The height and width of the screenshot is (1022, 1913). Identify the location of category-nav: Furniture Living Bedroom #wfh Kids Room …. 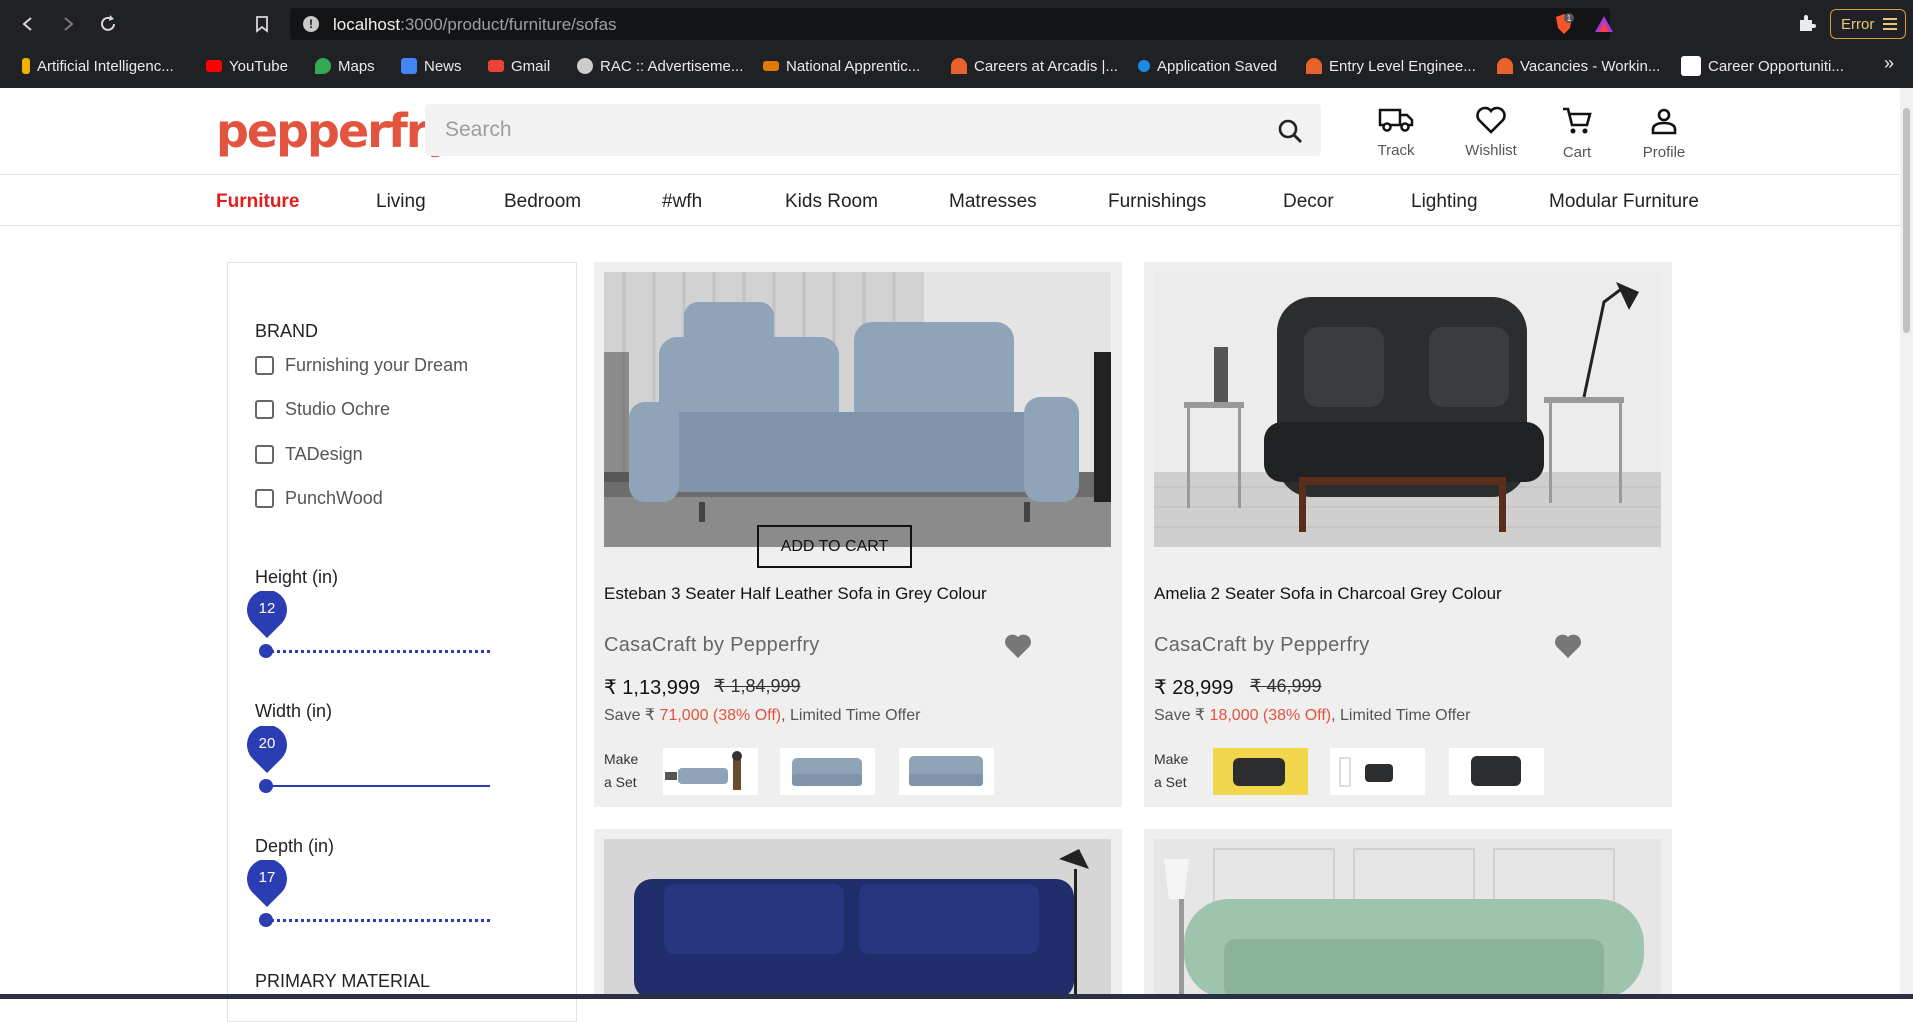
(950, 201).